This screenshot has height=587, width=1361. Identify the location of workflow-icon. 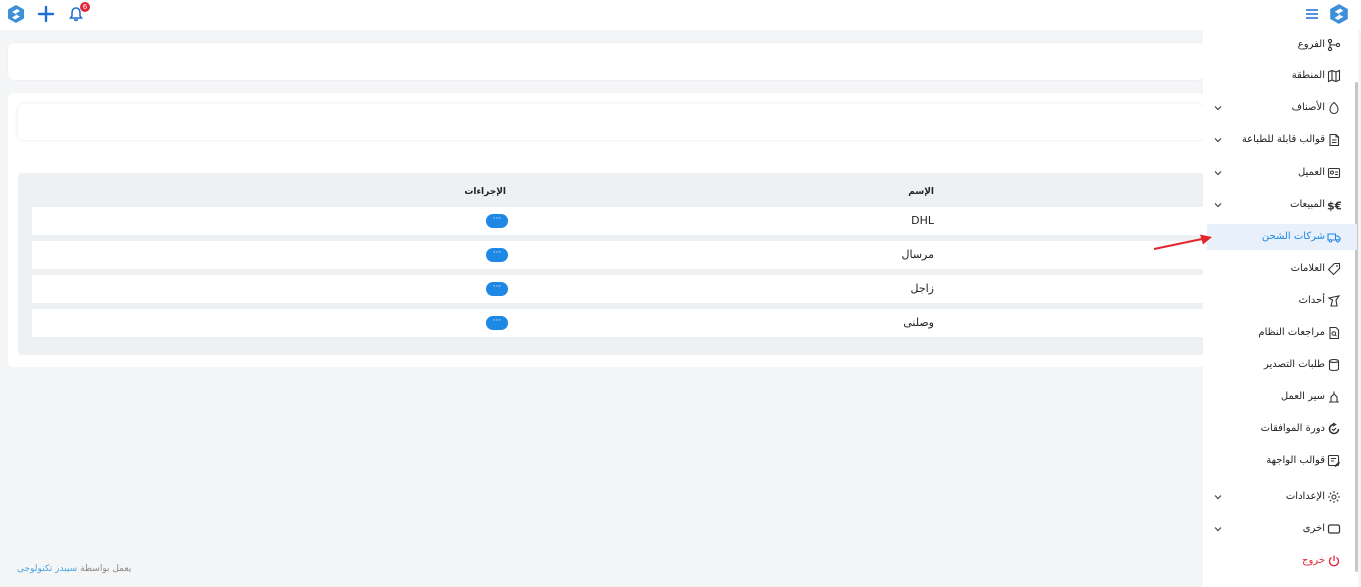
(1334, 397).